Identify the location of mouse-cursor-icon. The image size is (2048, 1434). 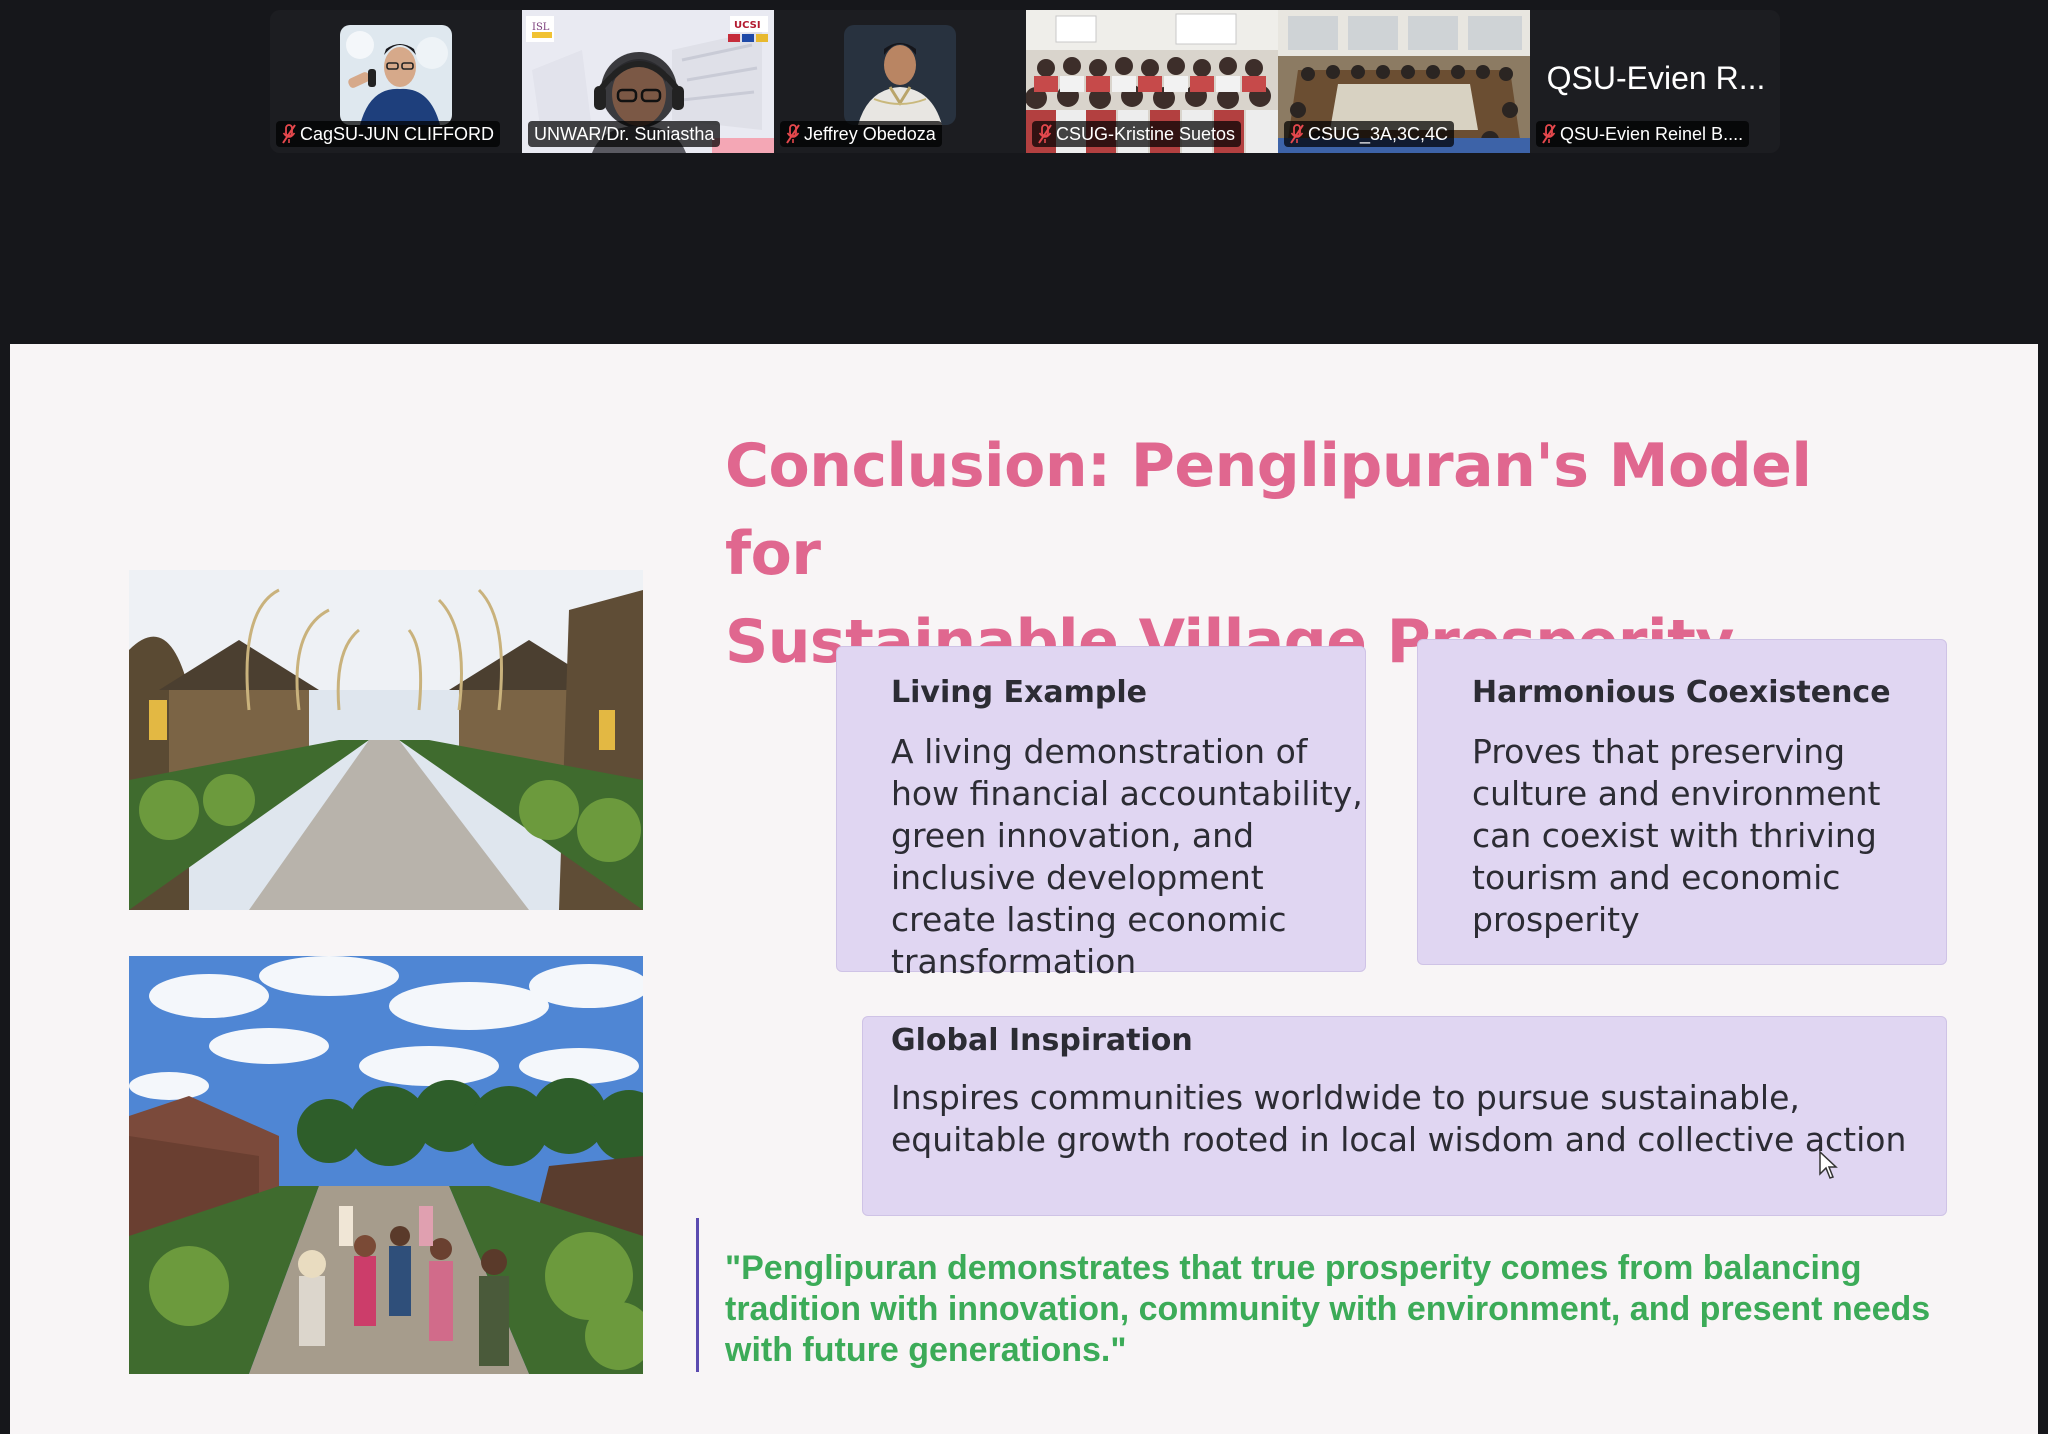
(1828, 1165).